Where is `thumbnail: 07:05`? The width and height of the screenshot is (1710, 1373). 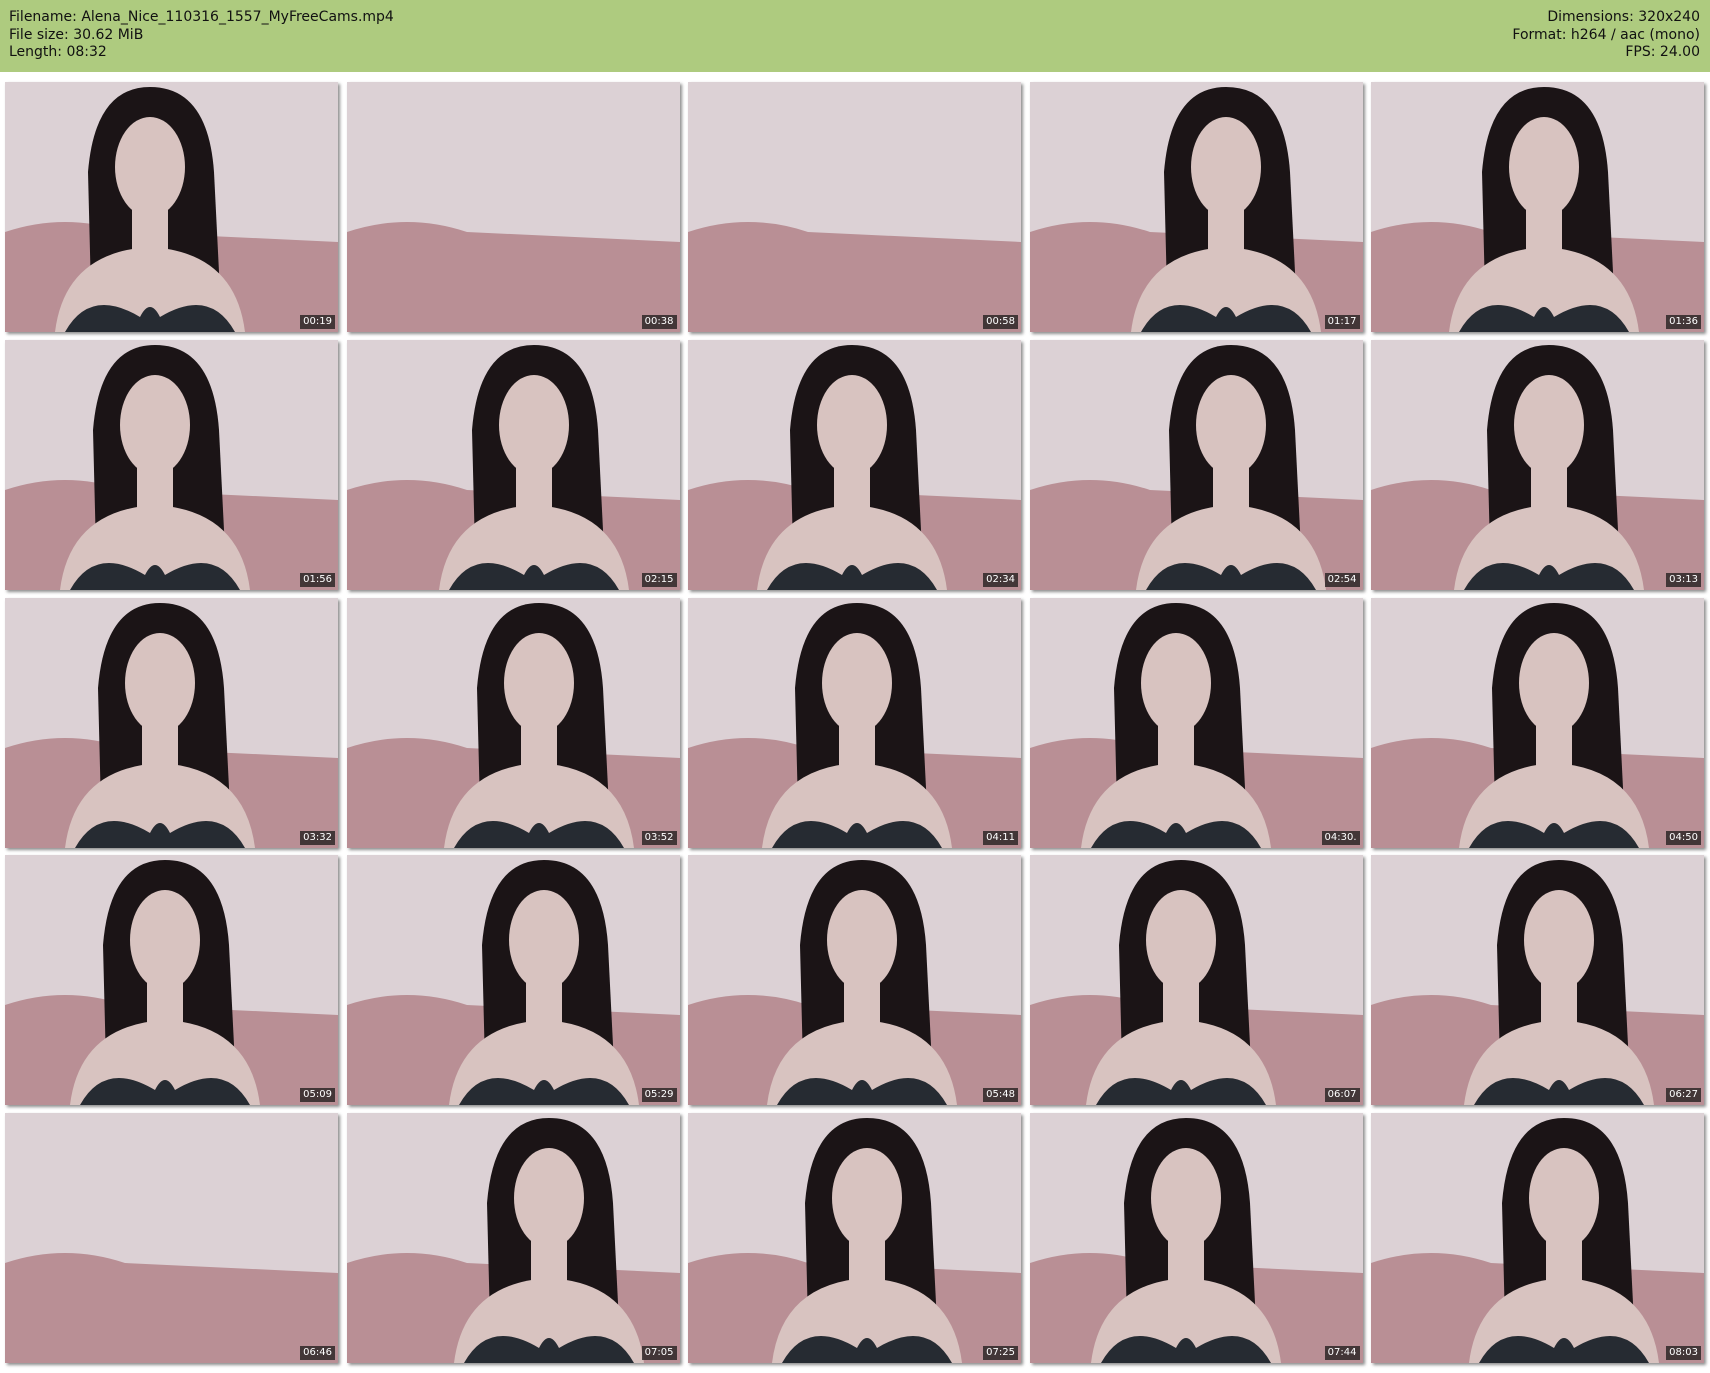
thumbnail: 07:05 is located at coordinates (513, 1238).